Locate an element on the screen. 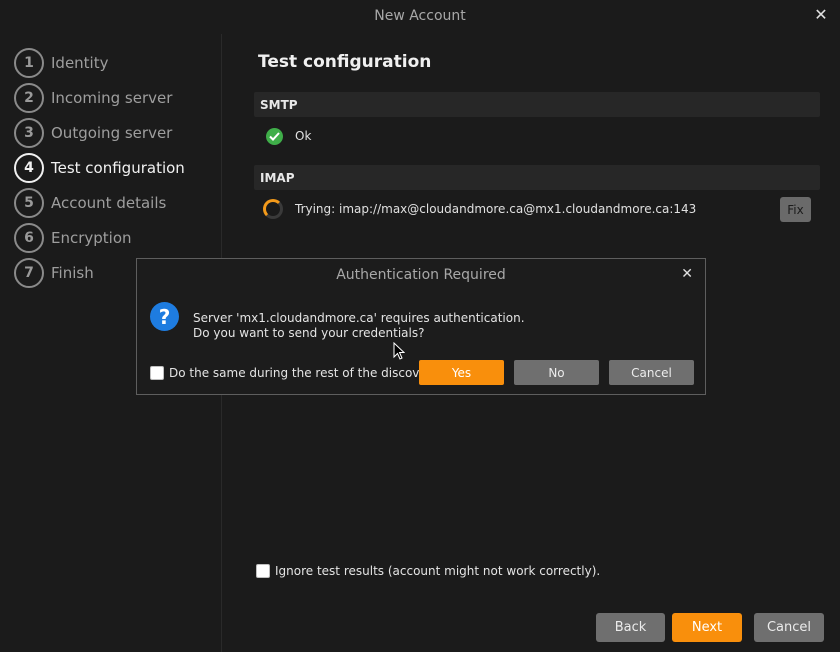 The width and height of the screenshot is (840, 652). next-button: Next is located at coordinates (707, 627).